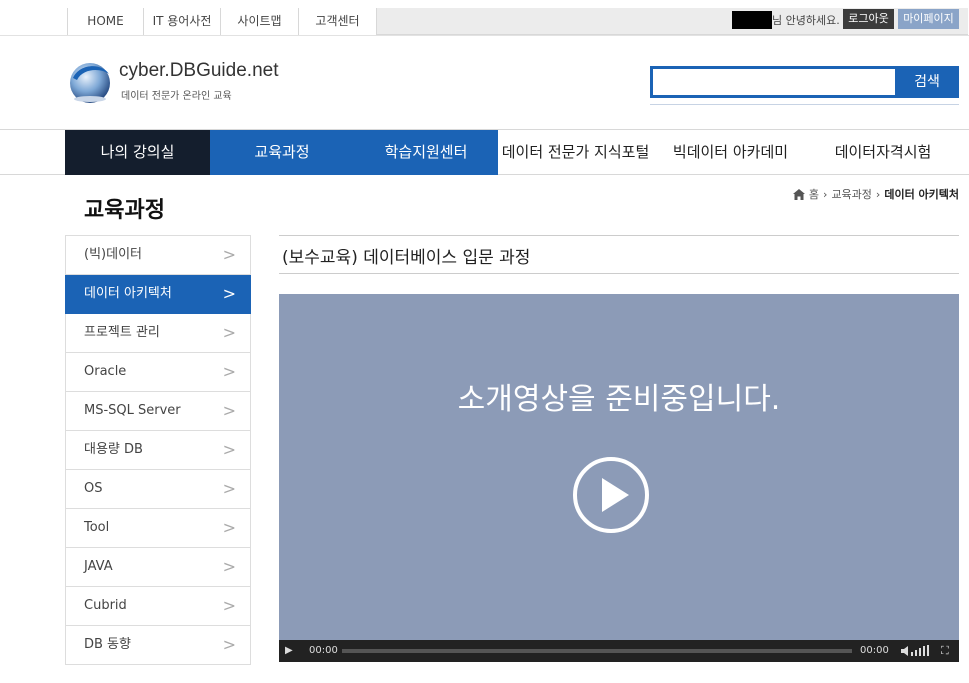 This screenshot has height=683, width=969. What do you see at coordinates (406, 258) in the screenshot?
I see `course-title: (보수교육) 데이터베이스 입문 과정` at bounding box center [406, 258].